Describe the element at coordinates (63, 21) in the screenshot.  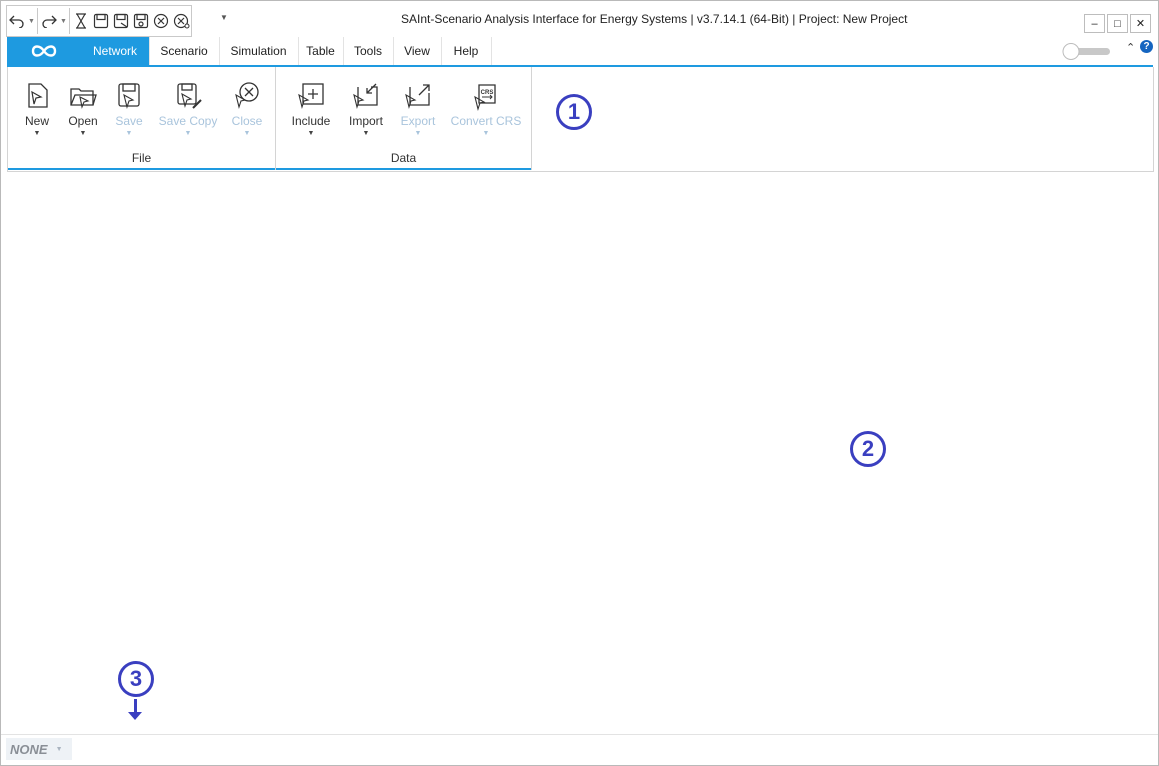
I see `redo-dropdown-icon: ▼` at that location.